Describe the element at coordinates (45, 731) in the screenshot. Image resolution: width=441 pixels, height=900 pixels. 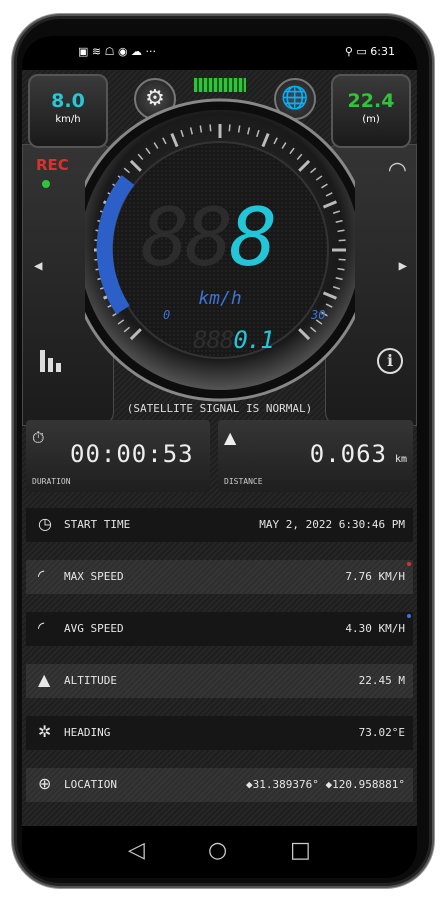
I see `compass-icon: ✲` at that location.